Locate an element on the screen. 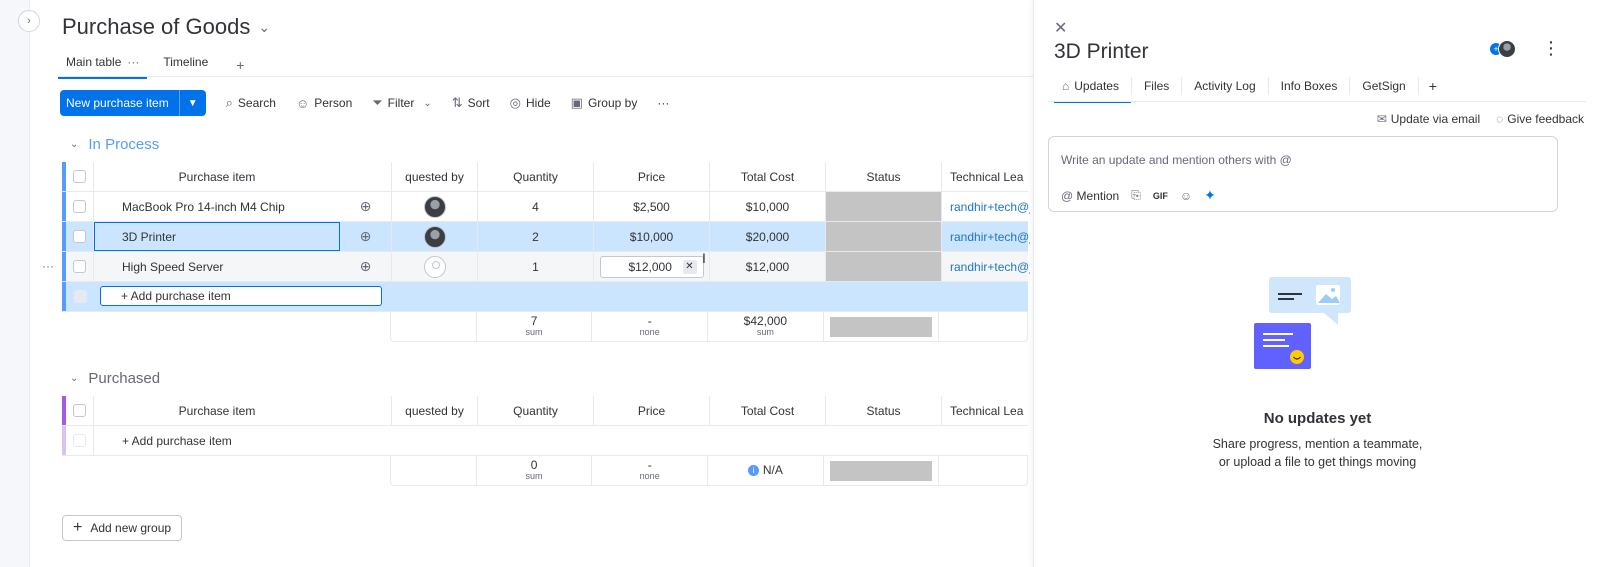 This screenshot has height=567, width=1600. panel-more-icon: ⋮ is located at coordinates (1551, 48).